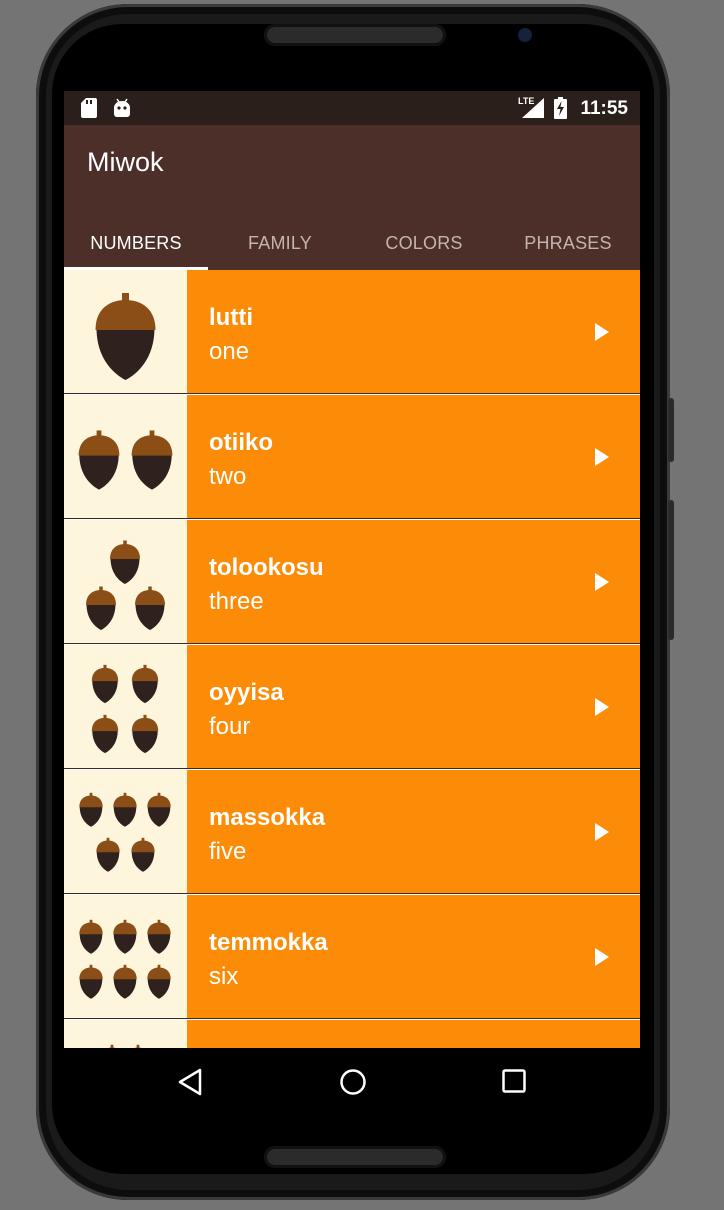 The height and width of the screenshot is (1210, 724). Describe the element at coordinates (352, 197) in the screenshot. I see `app-bar: Miwok NUMBERS FAMILY COLORS PHRASES` at that location.